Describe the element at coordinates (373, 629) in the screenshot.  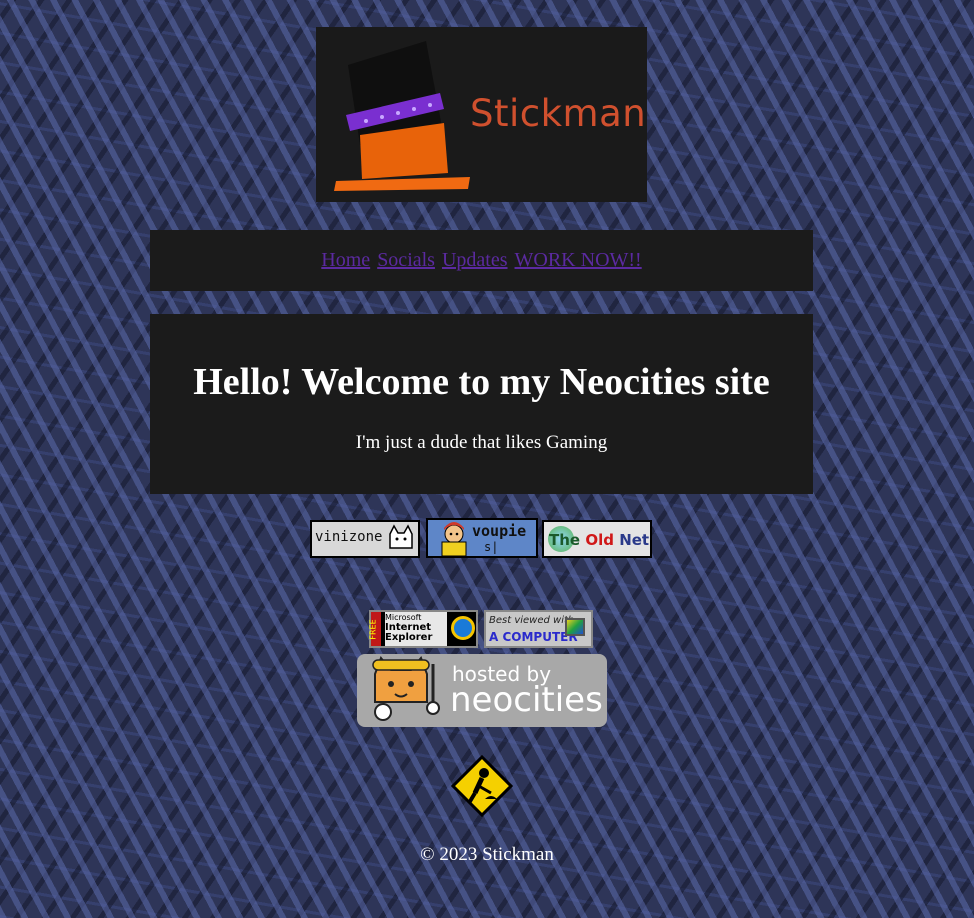
I see `ie-free-label: FREE` at that location.